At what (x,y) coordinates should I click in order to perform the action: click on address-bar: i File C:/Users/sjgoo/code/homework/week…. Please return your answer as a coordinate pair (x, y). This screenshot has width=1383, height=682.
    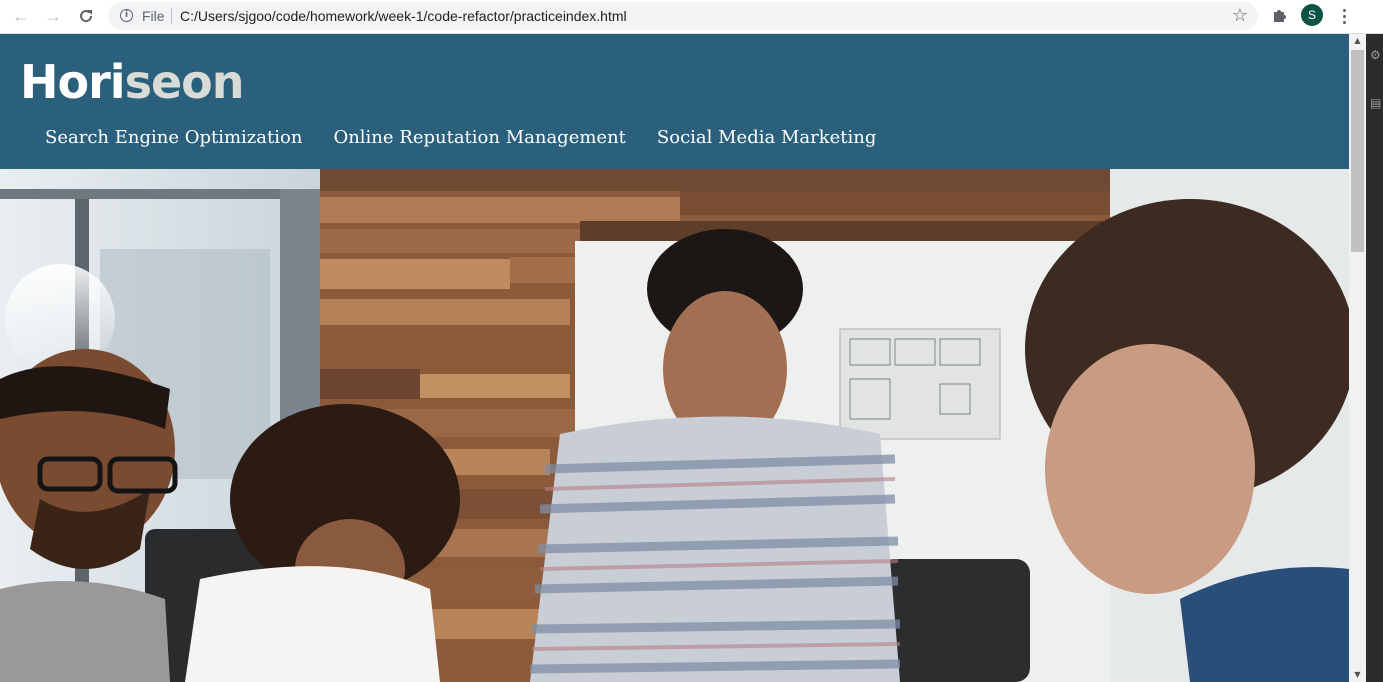
    Looking at the image, I should click on (683, 16).